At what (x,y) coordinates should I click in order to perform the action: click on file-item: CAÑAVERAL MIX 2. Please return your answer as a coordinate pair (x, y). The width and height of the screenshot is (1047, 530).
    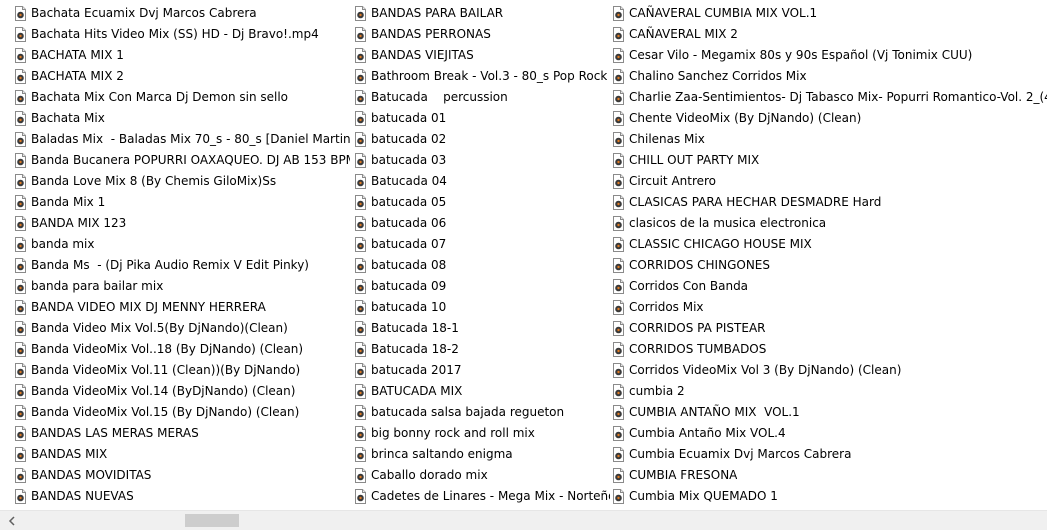
    Looking at the image, I should click on (829, 34).